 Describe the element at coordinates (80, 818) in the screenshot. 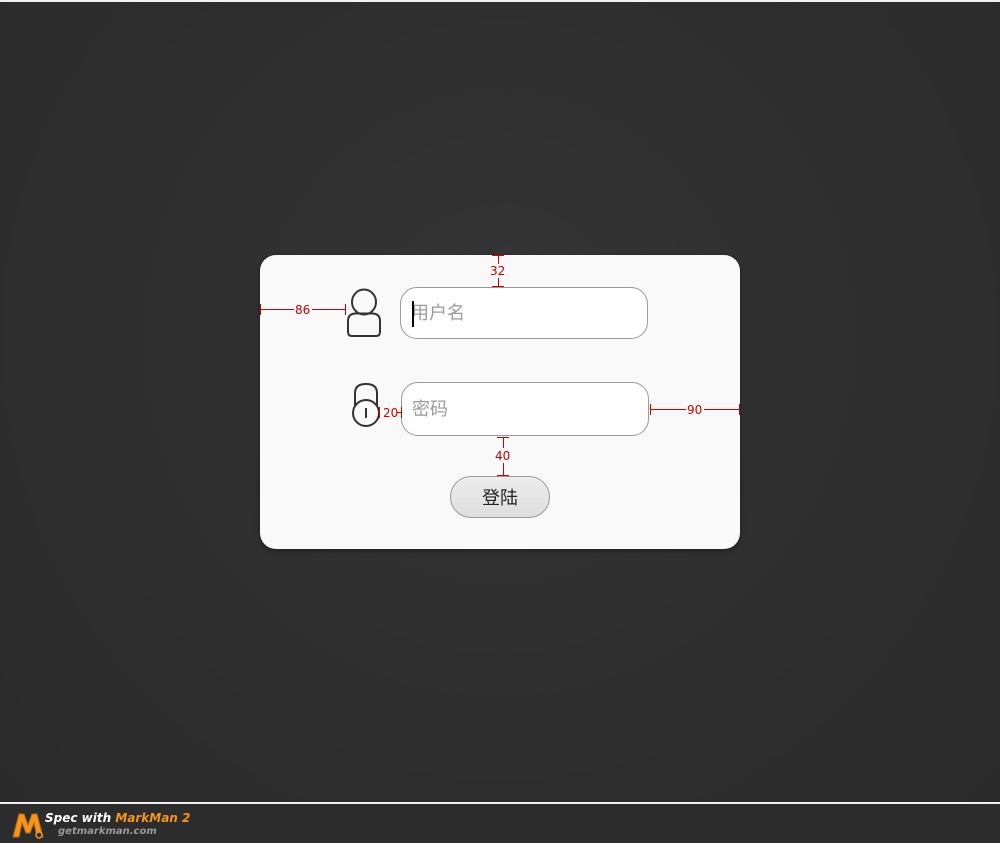

I see `footer-spec-prefix: Spec with` at that location.